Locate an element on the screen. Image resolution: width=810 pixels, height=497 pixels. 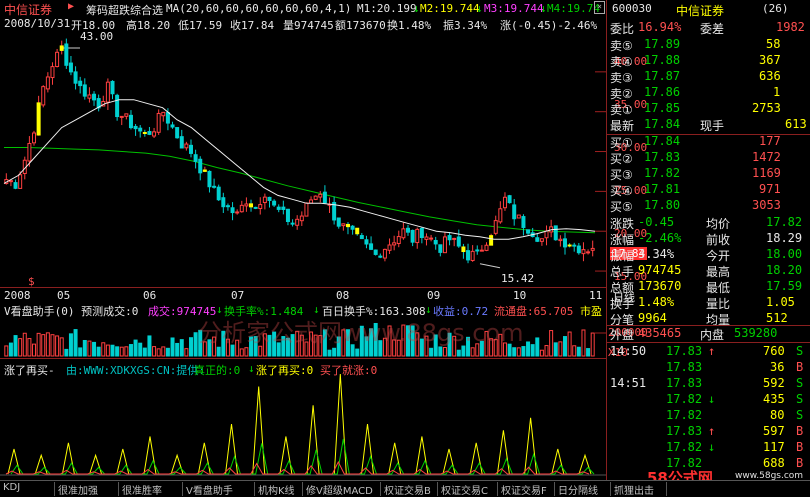
outer-inner-row: 外盘 435465 内盘 539280 is located at coordinates (709, 334).